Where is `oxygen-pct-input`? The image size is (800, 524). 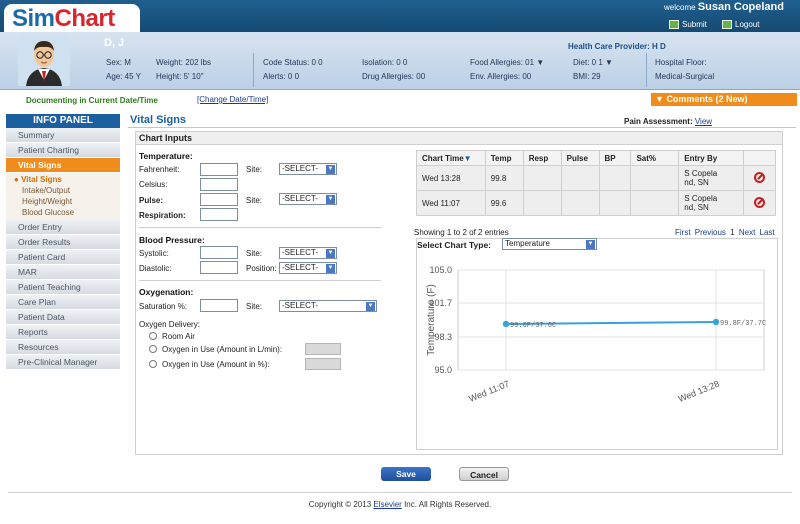 oxygen-pct-input is located at coordinates (323, 364).